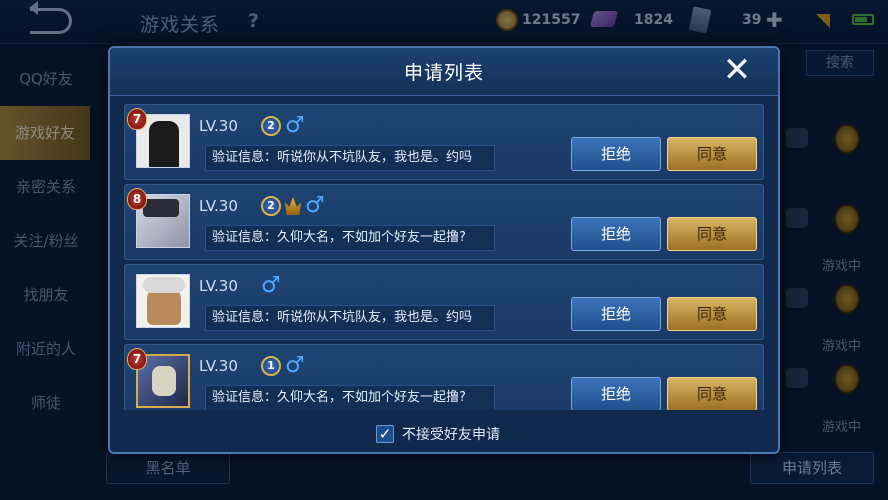  I want to click on dialog-header: 申请列表 ✕, so click(444, 72).